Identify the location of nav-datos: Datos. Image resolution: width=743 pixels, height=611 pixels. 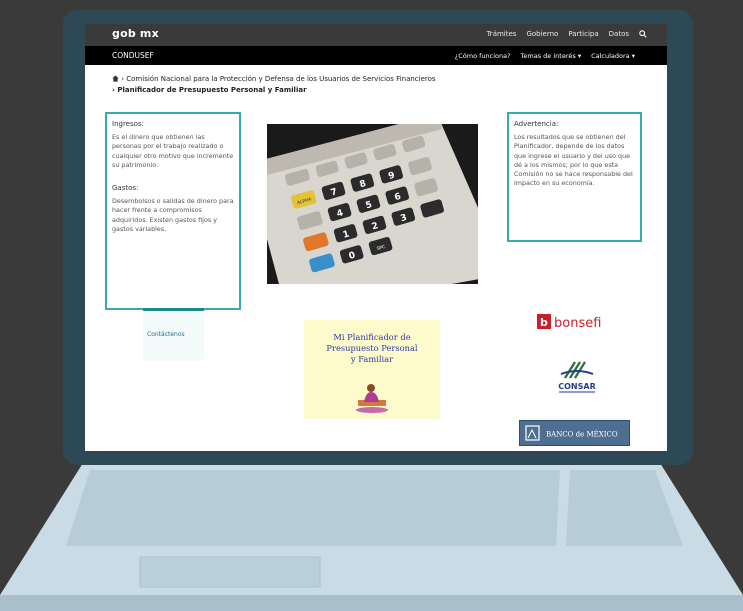
(619, 34).